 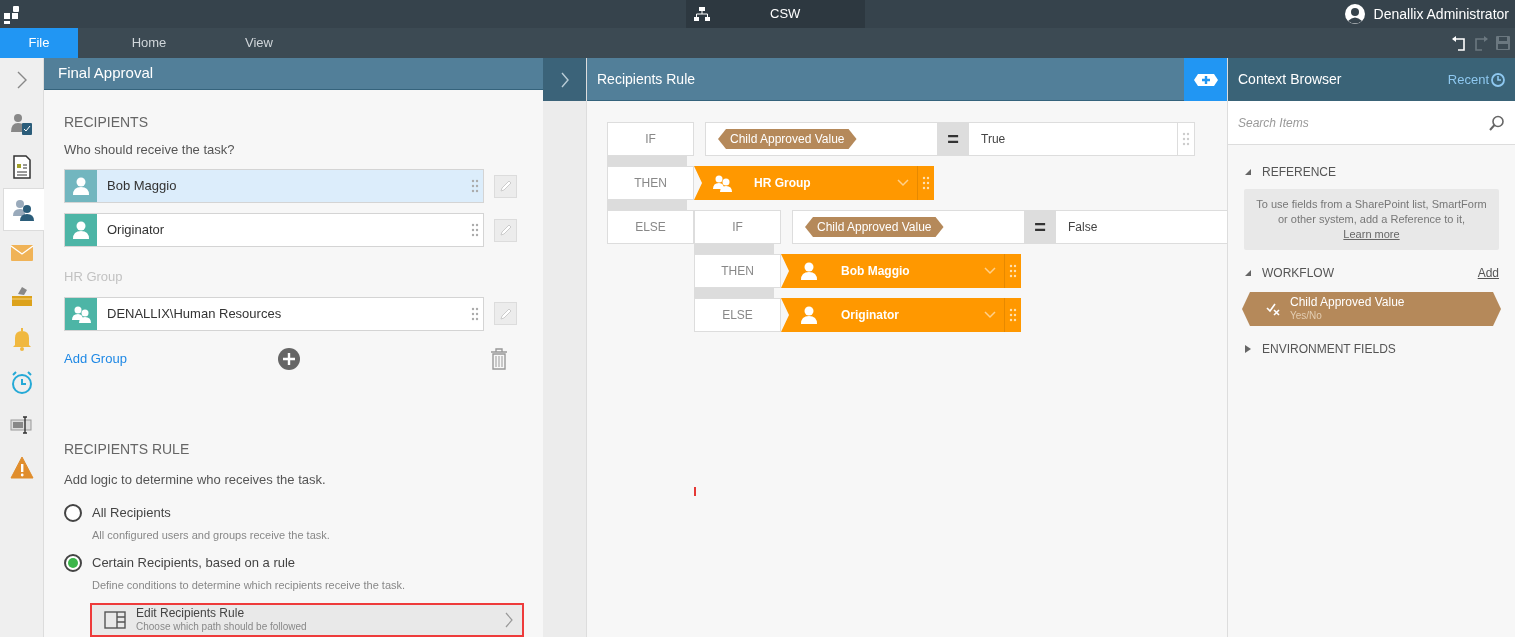 I want to click on panel-title: Recipients Rule, so click(x=885, y=79).